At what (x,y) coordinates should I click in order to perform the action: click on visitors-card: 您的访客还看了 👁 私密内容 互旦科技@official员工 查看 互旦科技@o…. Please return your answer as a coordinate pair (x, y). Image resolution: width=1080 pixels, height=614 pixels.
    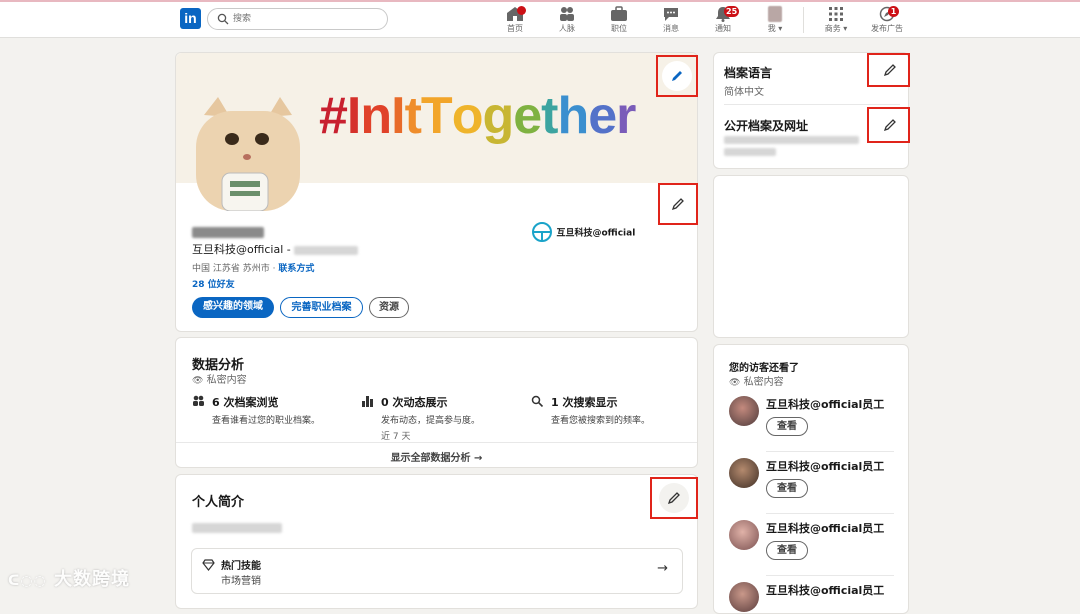
    Looking at the image, I should click on (811, 479).